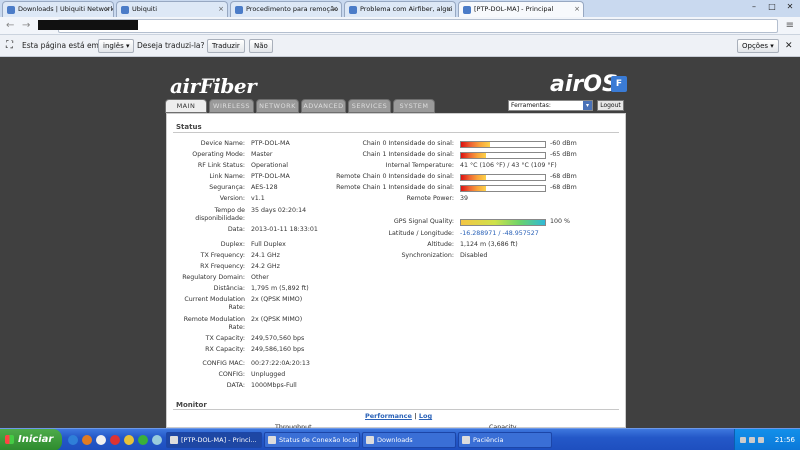 This screenshot has height=450, width=800. I want to click on browser-tab-label: Ubiquiti, so click(145, 9).